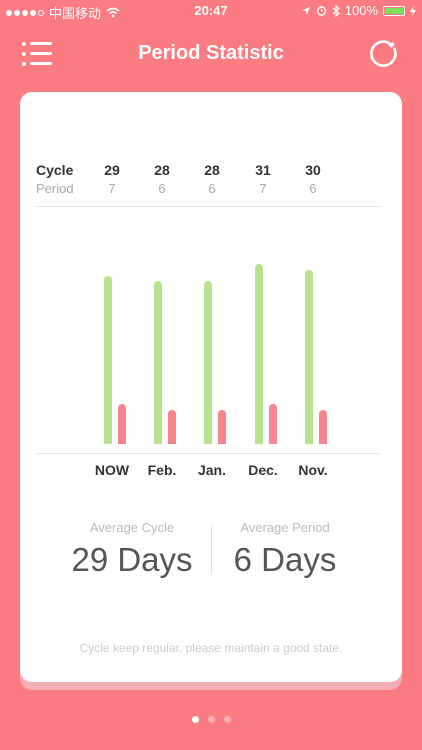  What do you see at coordinates (413, 10) in the screenshot?
I see `charging-bolt-icon` at bounding box center [413, 10].